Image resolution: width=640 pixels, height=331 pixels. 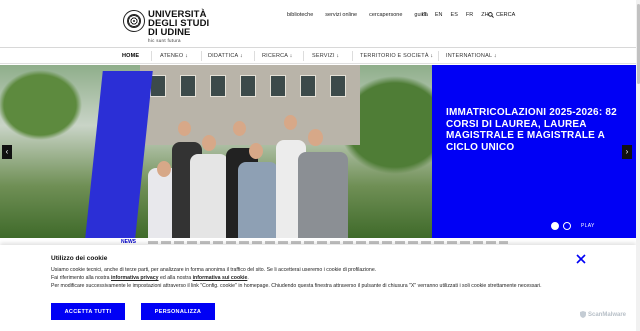 I want to click on lang-fr: FR, so click(x=469, y=15).